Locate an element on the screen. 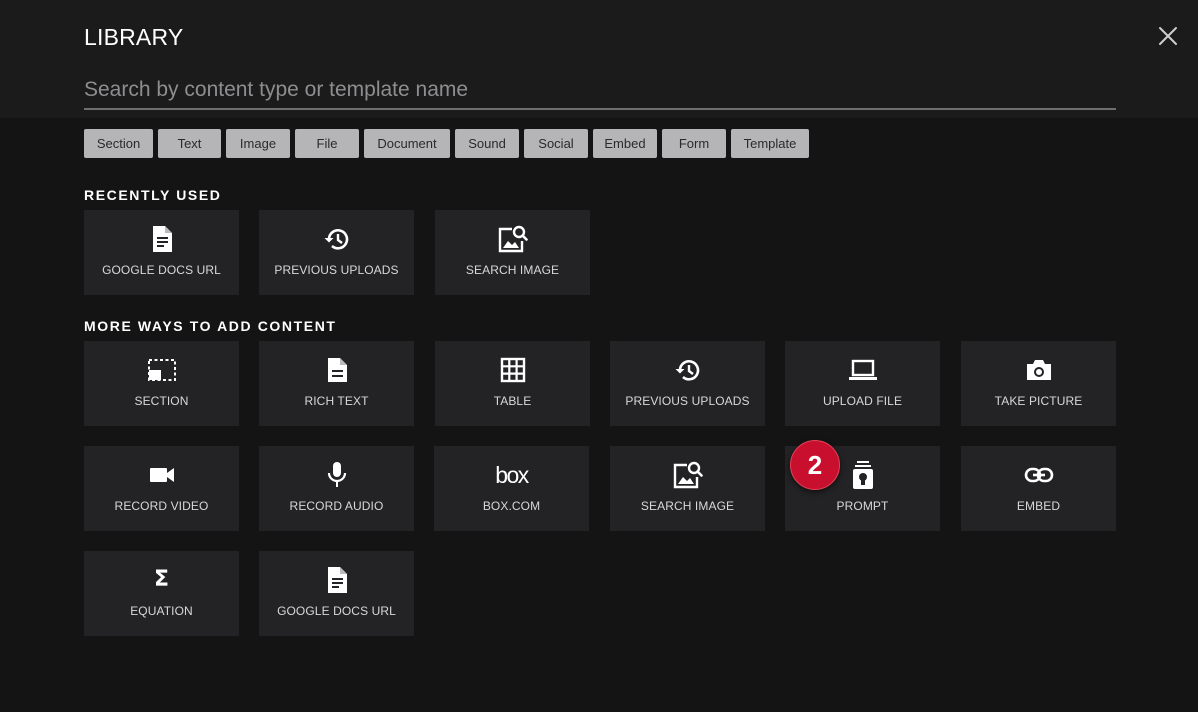 The image size is (1198, 712). tile-label: EMBED is located at coordinates (1038, 506).